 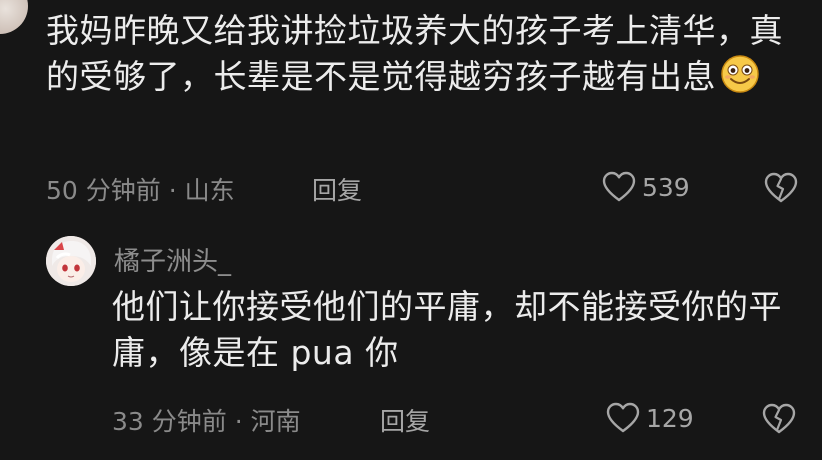 What do you see at coordinates (172, 259) in the screenshot?
I see `comment-username: 橘子洲头_` at bounding box center [172, 259].